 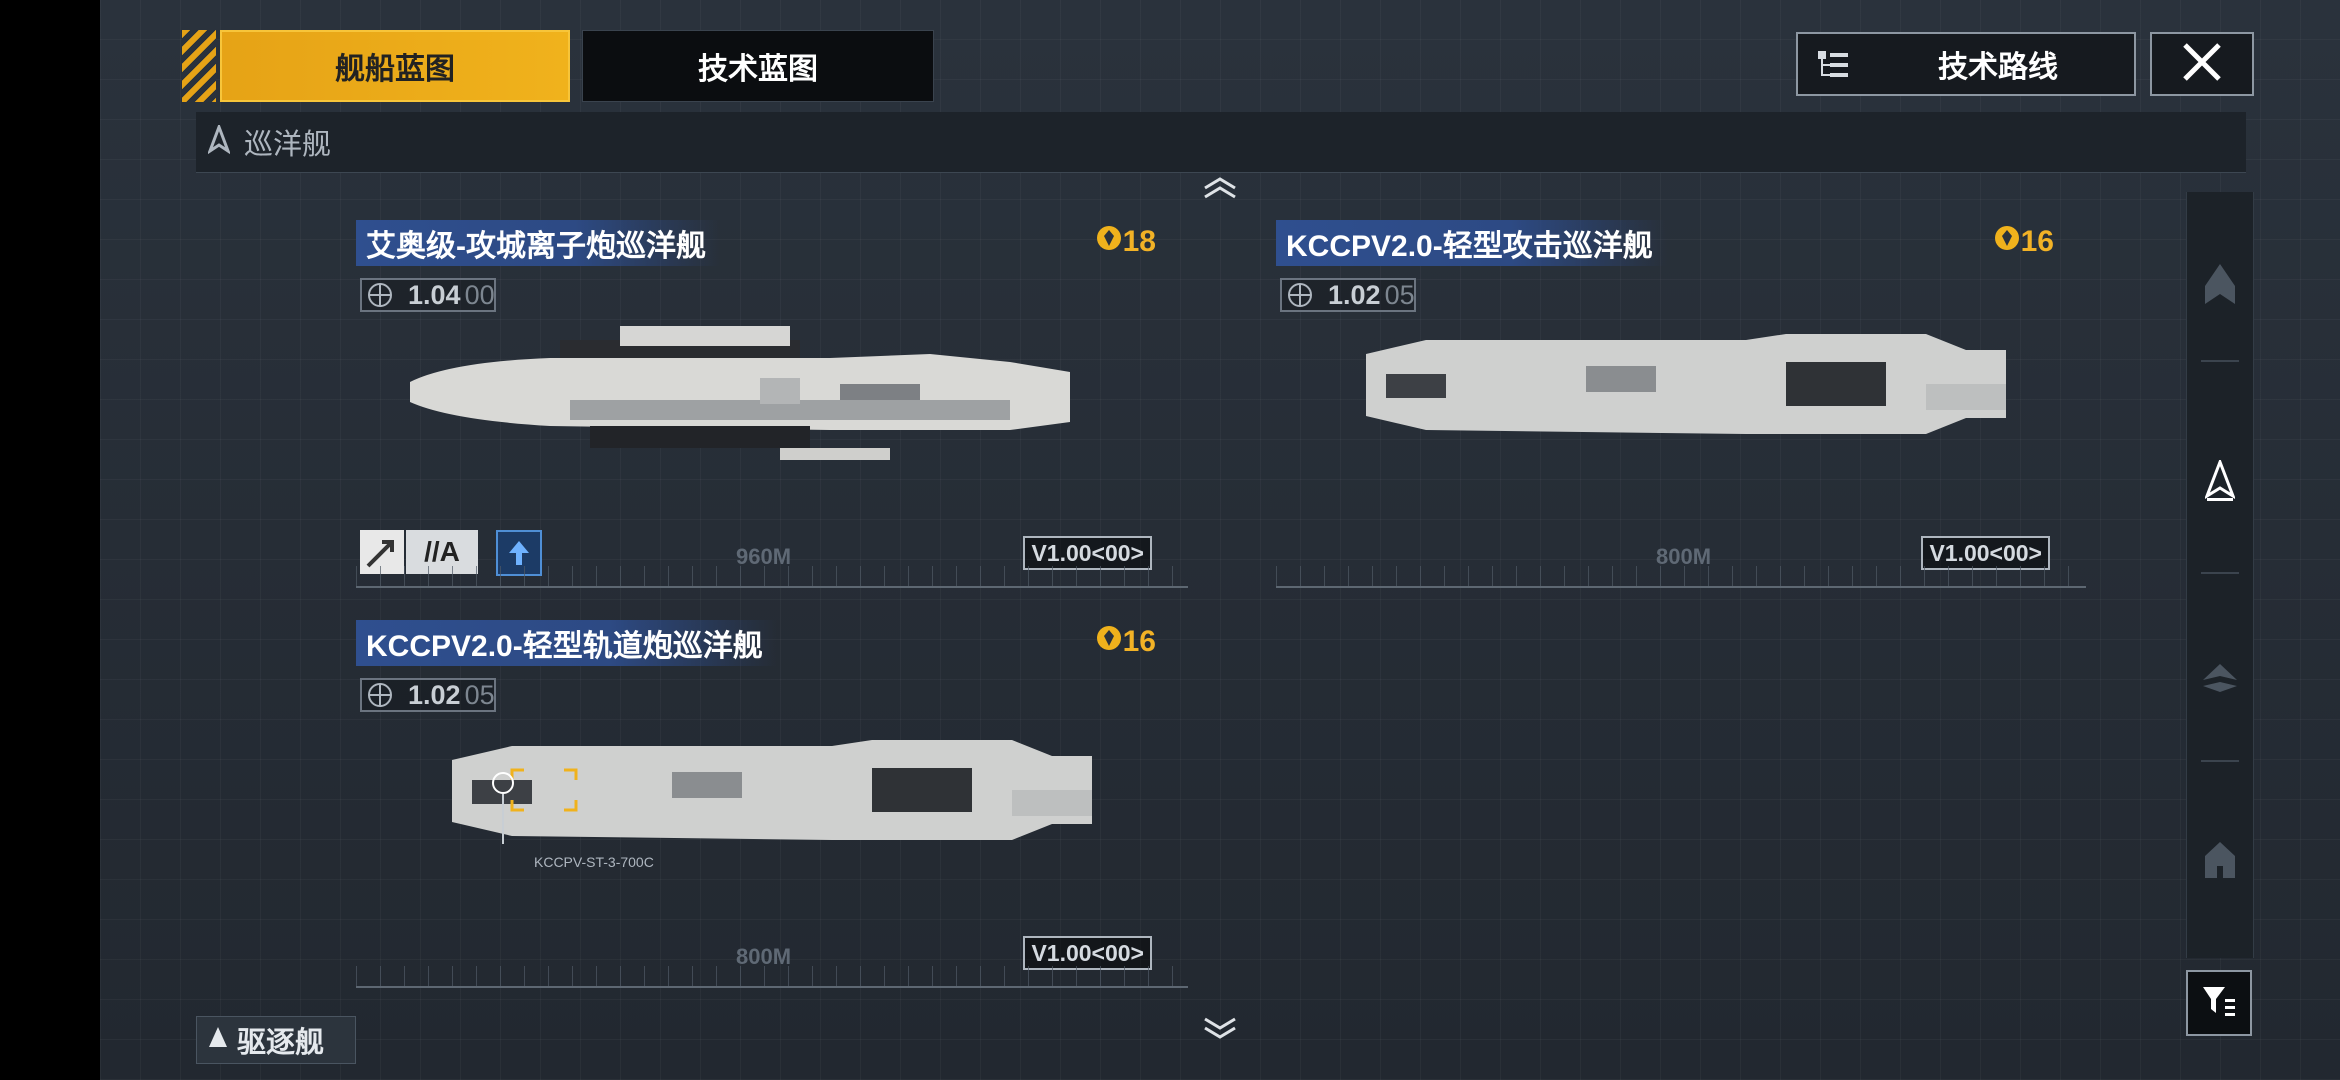 I want to click on tech-tree-icon, so click(x=1833, y=67).